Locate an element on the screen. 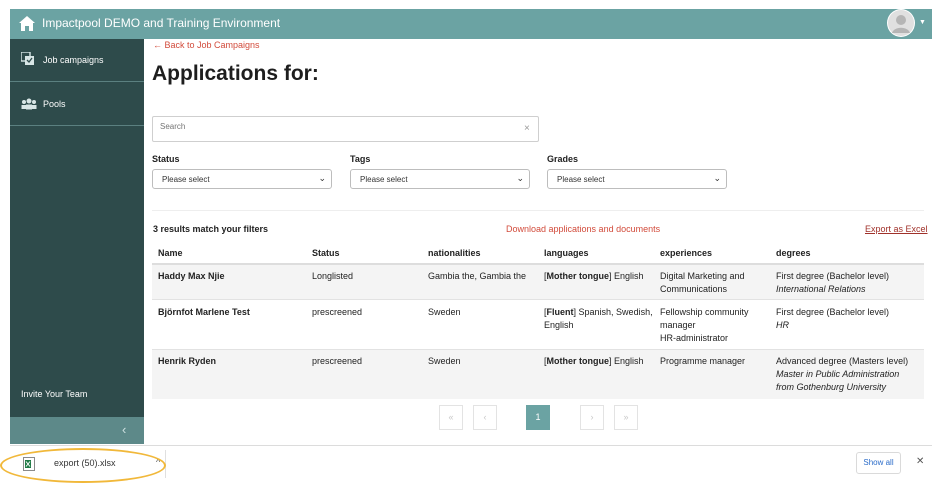 This screenshot has width=941, height=487. applicant-nationalities: Gambia the, Gambia the is located at coordinates (477, 276).